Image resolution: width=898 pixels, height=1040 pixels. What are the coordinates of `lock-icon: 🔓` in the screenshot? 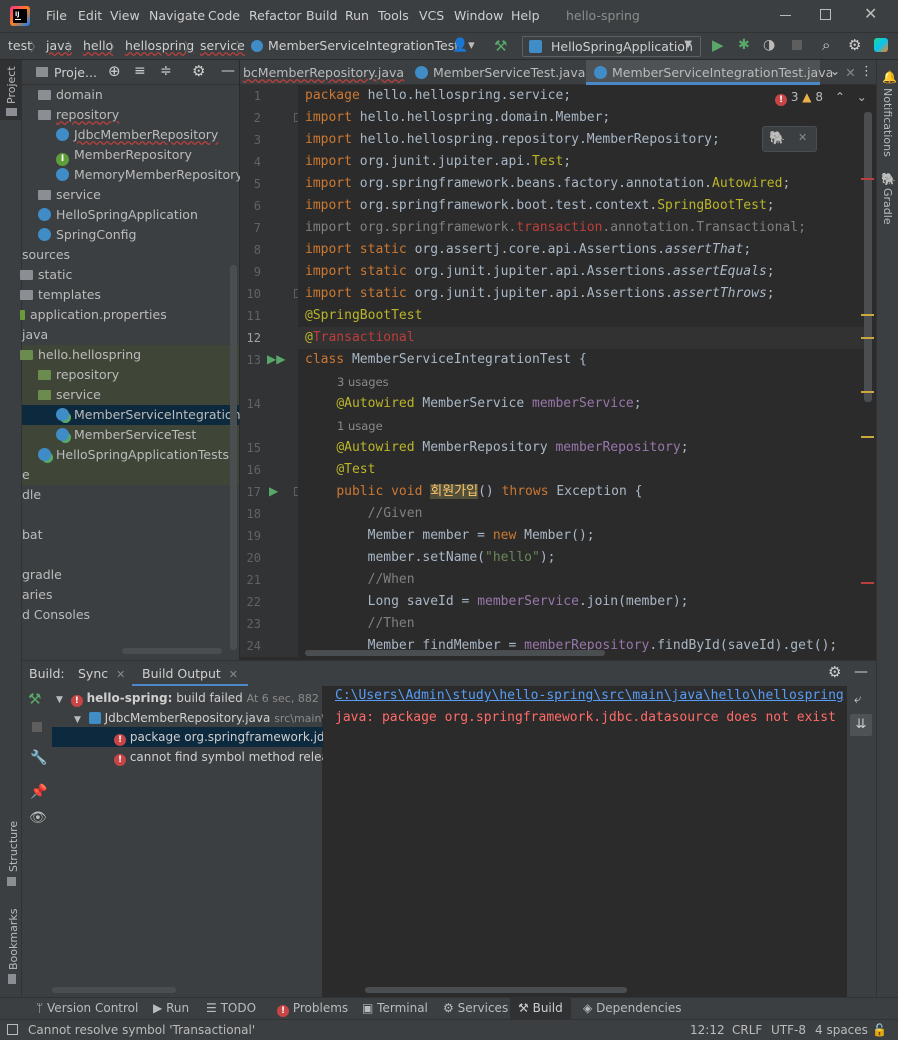 It's located at (879, 1030).